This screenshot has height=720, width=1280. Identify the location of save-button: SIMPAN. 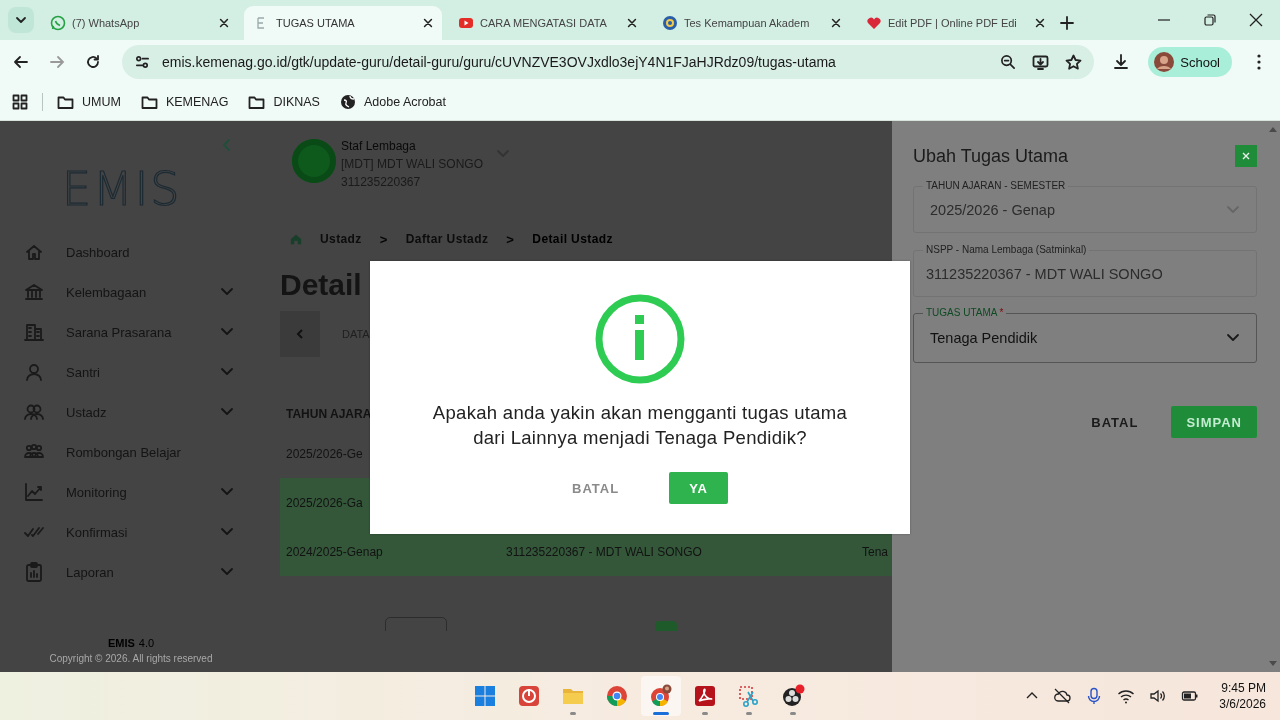
(1214, 422).